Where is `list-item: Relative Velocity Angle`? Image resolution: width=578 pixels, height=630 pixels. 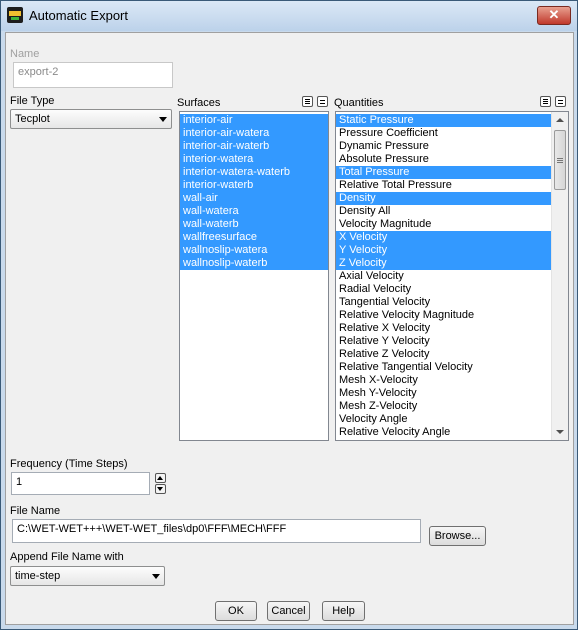
list-item: Relative Velocity Angle is located at coordinates (443, 432).